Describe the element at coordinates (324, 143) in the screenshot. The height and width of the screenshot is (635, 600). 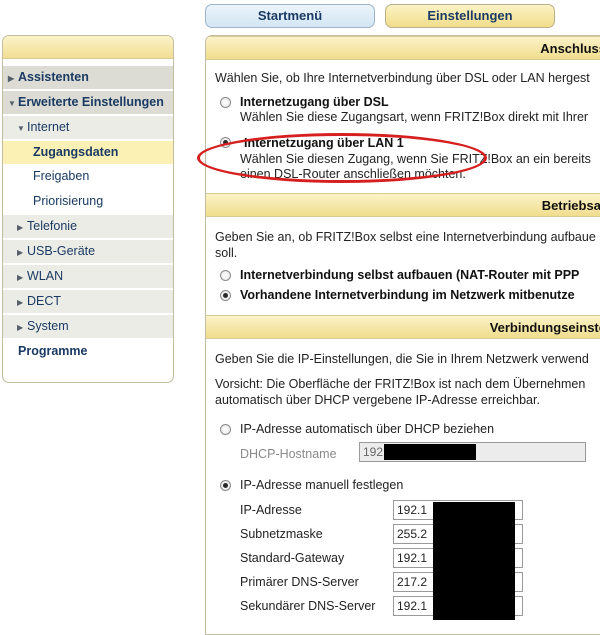
I see `lan1-label: Internetzugang über LAN 1` at that location.